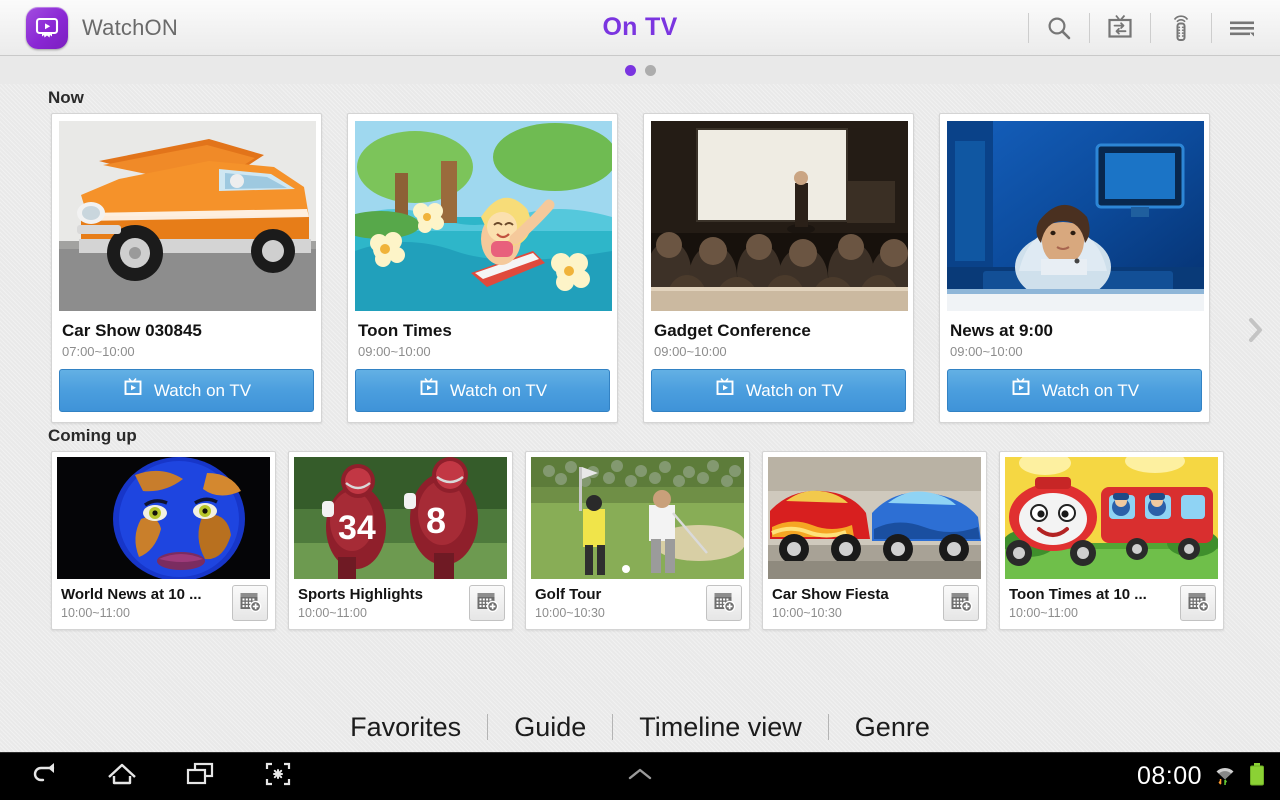  What do you see at coordinates (779, 216) in the screenshot?
I see `conference-audience-image` at bounding box center [779, 216].